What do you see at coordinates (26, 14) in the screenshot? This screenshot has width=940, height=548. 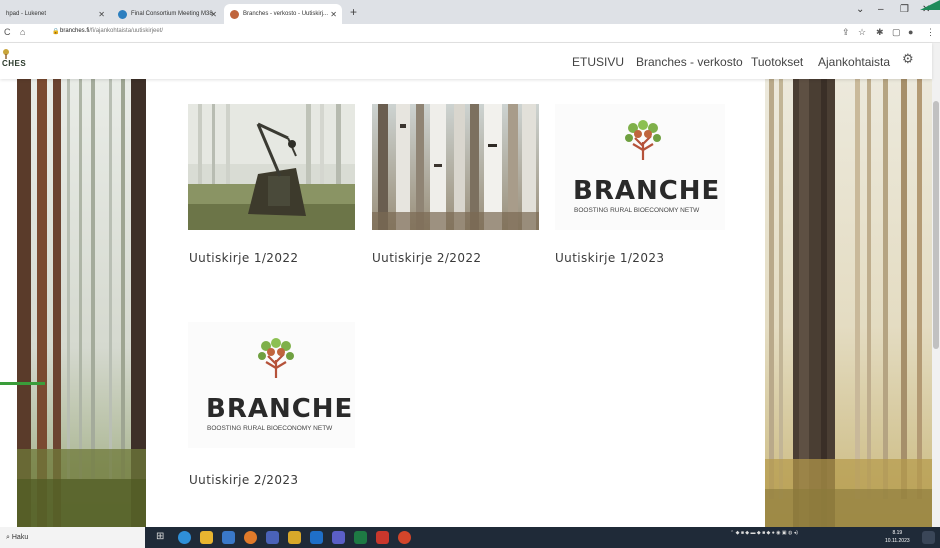 I see `tab-label: hpad - Lukenet` at bounding box center [26, 14].